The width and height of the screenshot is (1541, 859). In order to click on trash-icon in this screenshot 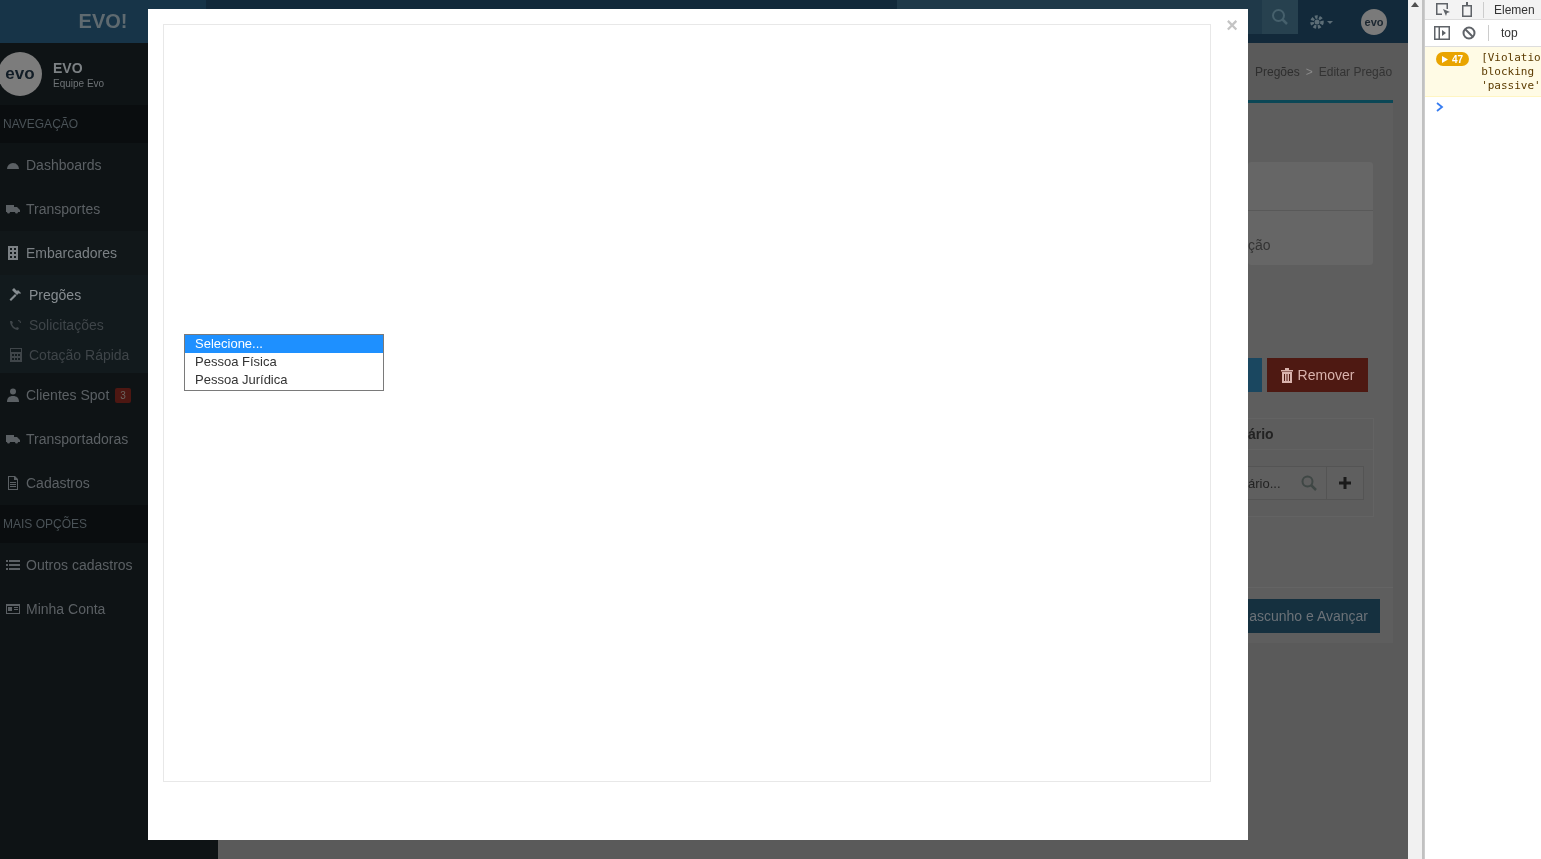, I will do `click(1286, 375)`.